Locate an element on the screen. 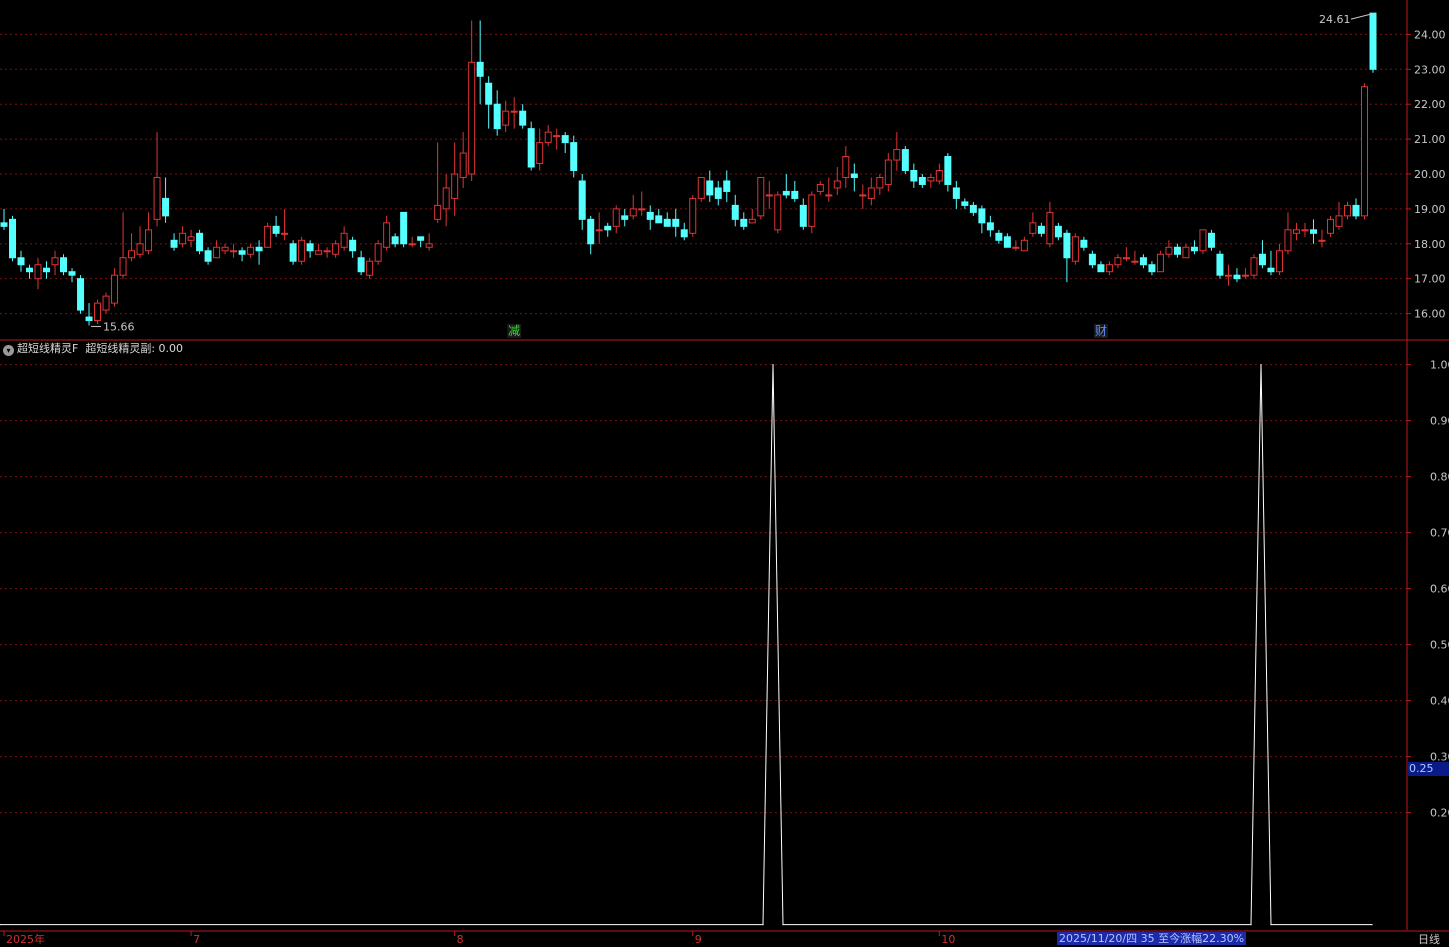 This screenshot has width=1449, height=947. date-label: 8 is located at coordinates (460, 939).